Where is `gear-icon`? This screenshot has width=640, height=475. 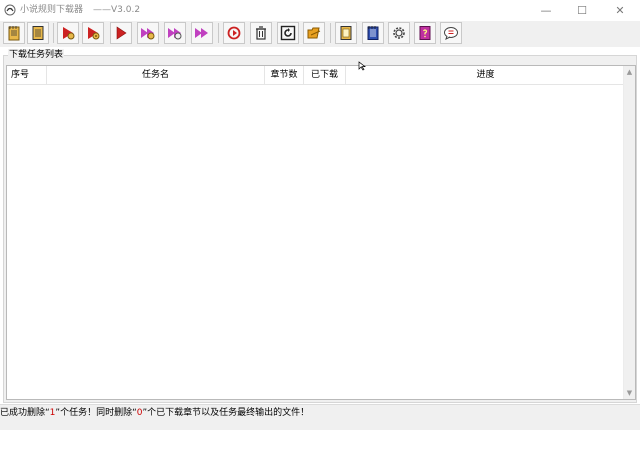
gear-icon is located at coordinates (399, 33).